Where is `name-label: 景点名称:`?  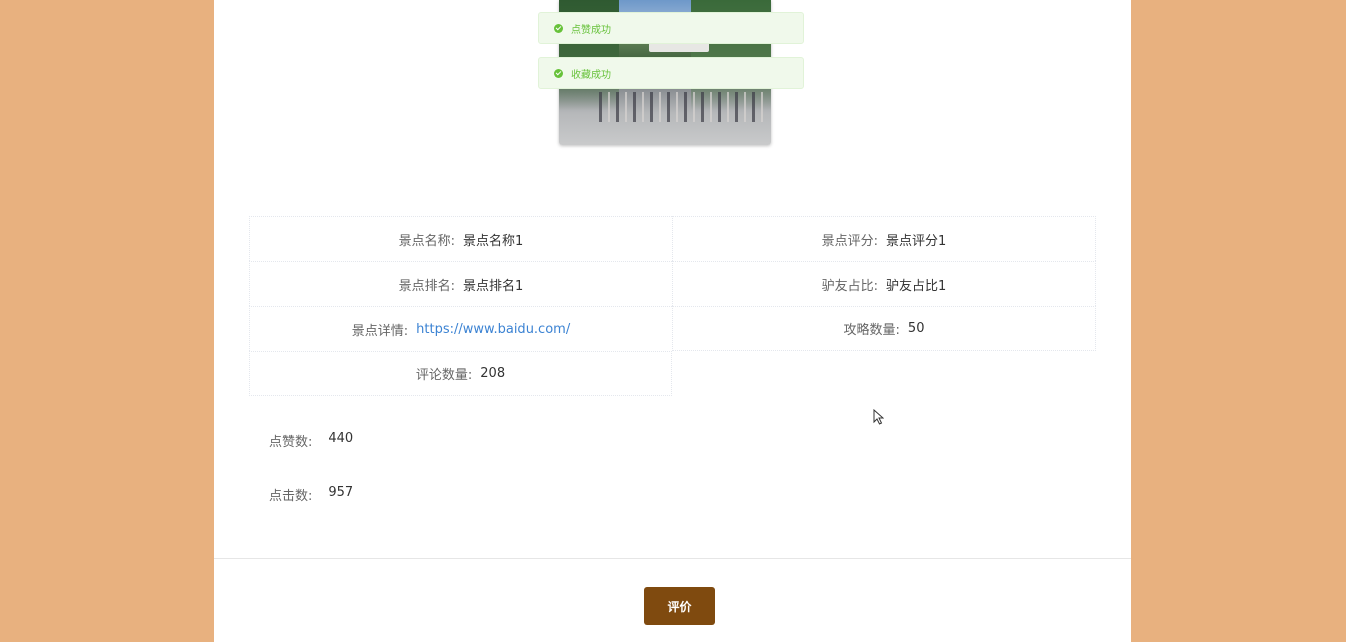 name-label: 景点名称: is located at coordinates (427, 241).